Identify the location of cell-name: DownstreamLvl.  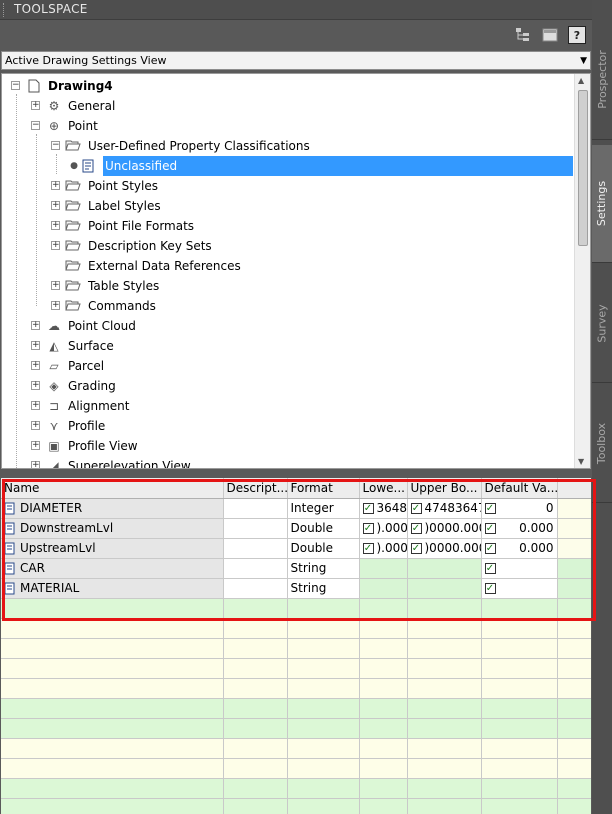
(112, 528).